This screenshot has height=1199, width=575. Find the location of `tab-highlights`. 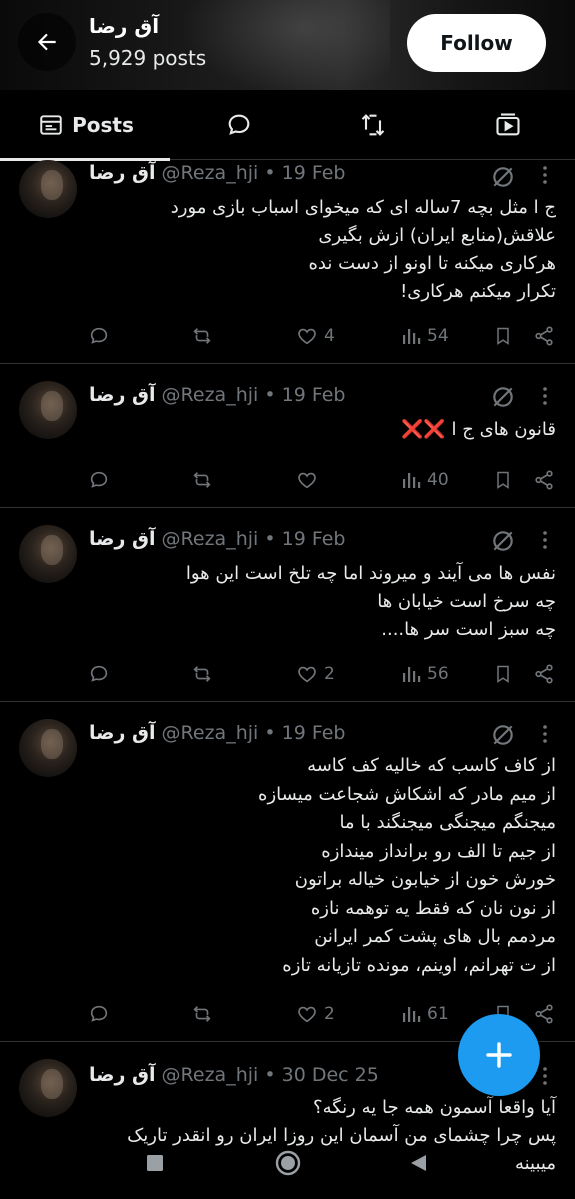

tab-highlights is located at coordinates (373, 125).